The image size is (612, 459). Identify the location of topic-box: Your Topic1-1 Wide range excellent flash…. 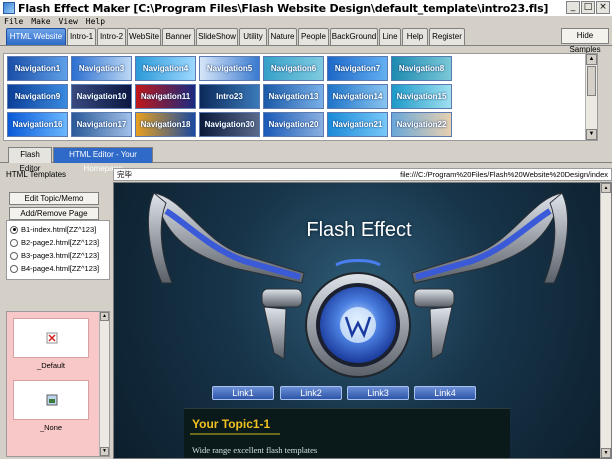
(347, 433).